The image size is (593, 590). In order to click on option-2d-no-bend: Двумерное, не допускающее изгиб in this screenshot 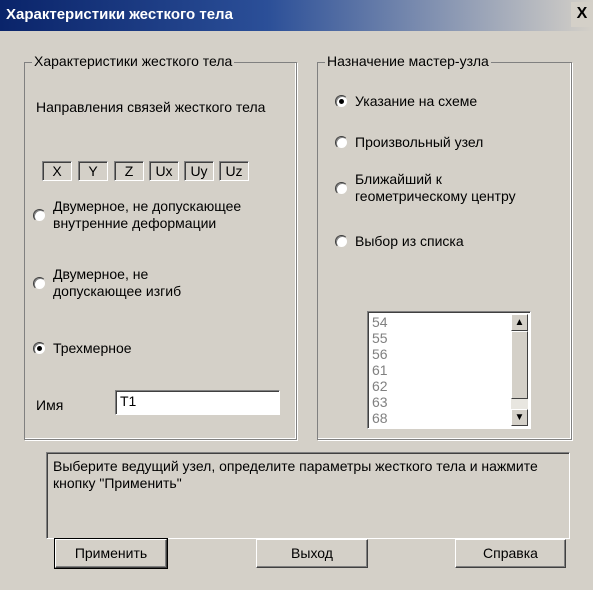, I will do `click(158, 283)`.